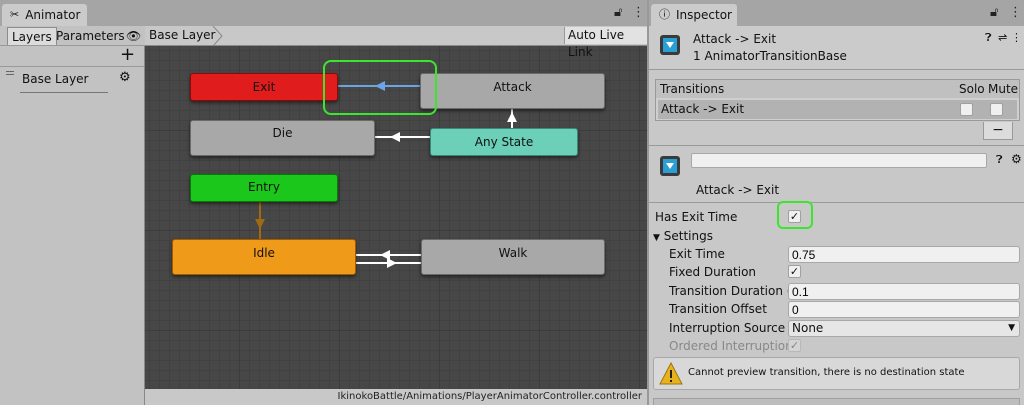 This screenshot has height=405, width=1024. What do you see at coordinates (704, 15) in the screenshot?
I see `inspector-tab-title: Inspector` at bounding box center [704, 15].